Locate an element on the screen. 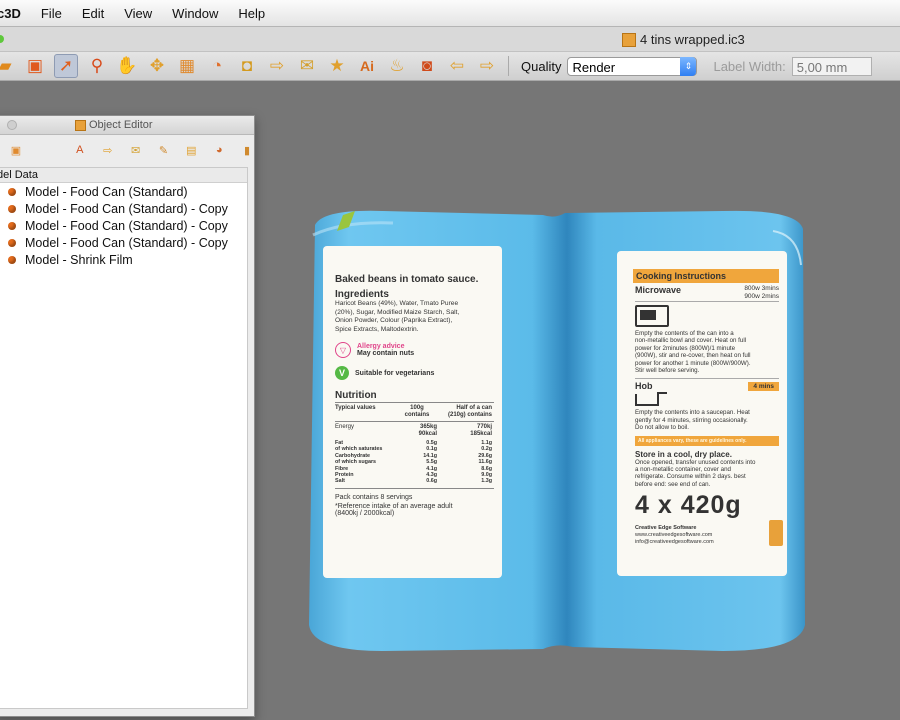 The width and height of the screenshot is (900, 720). ai-icon: Ai is located at coordinates (367, 66).